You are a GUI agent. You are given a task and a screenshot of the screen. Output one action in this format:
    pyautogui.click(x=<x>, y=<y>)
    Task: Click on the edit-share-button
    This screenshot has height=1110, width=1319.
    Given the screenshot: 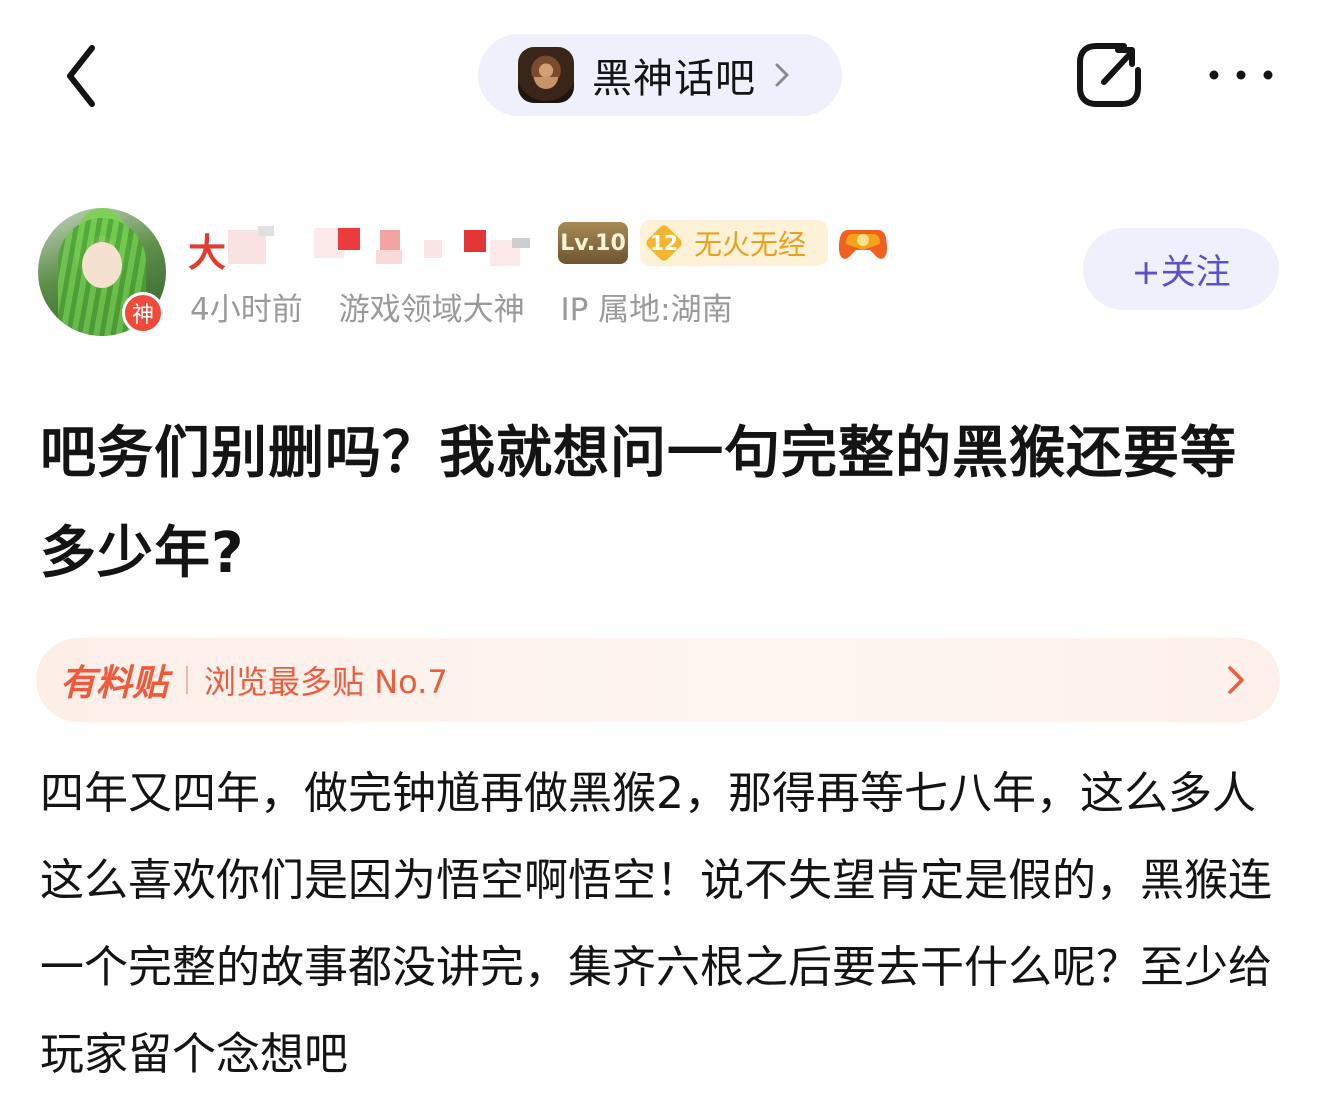 What is the action you would take?
    pyautogui.click(x=1109, y=75)
    